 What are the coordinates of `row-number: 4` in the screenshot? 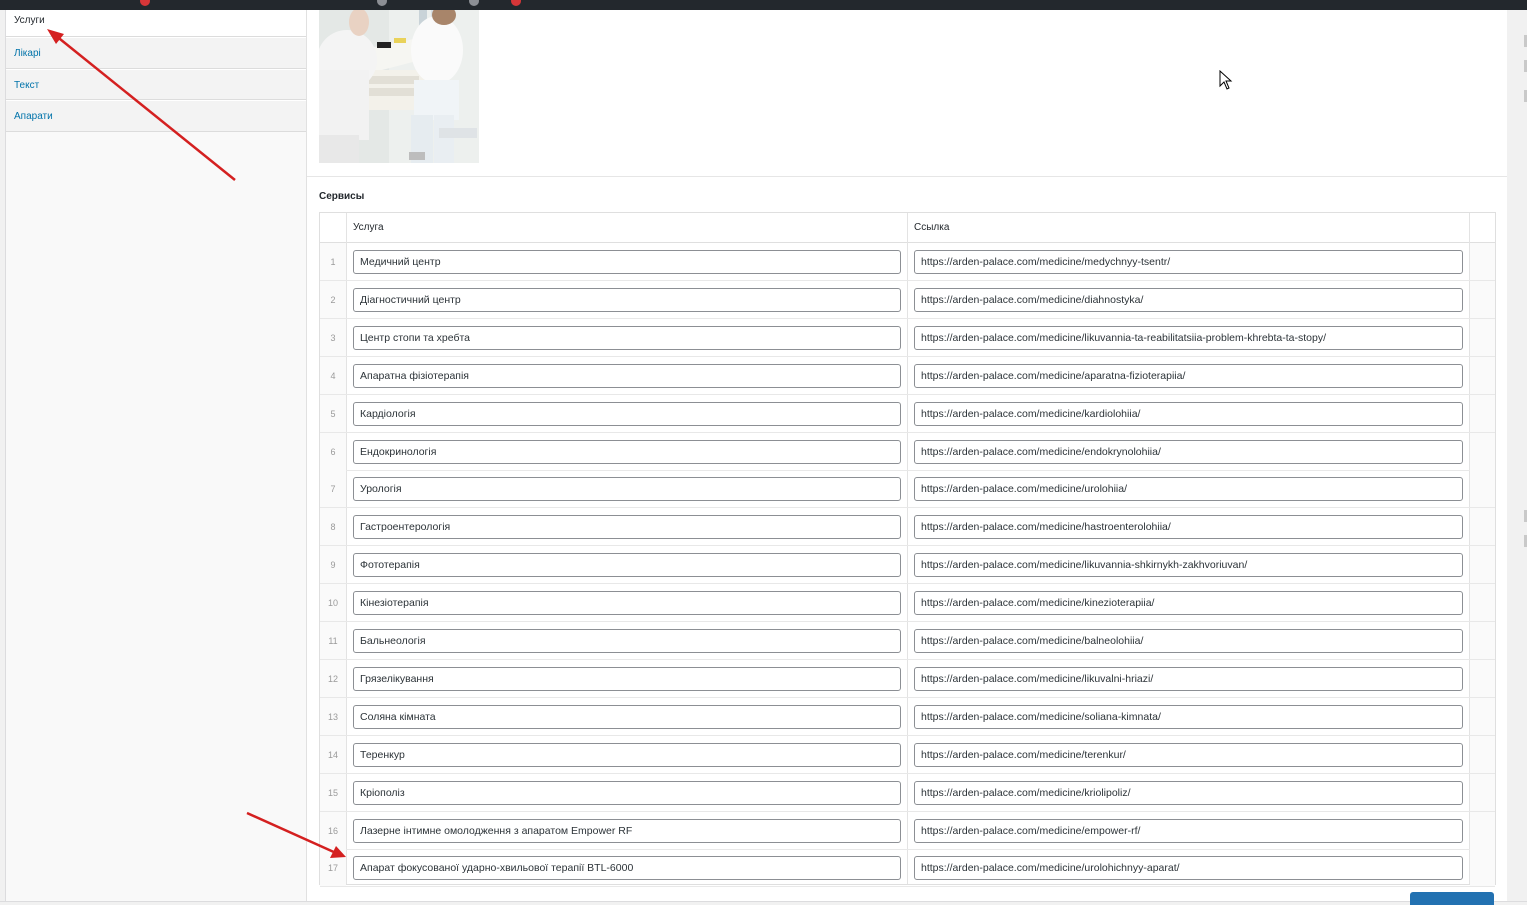 It's located at (333, 375).